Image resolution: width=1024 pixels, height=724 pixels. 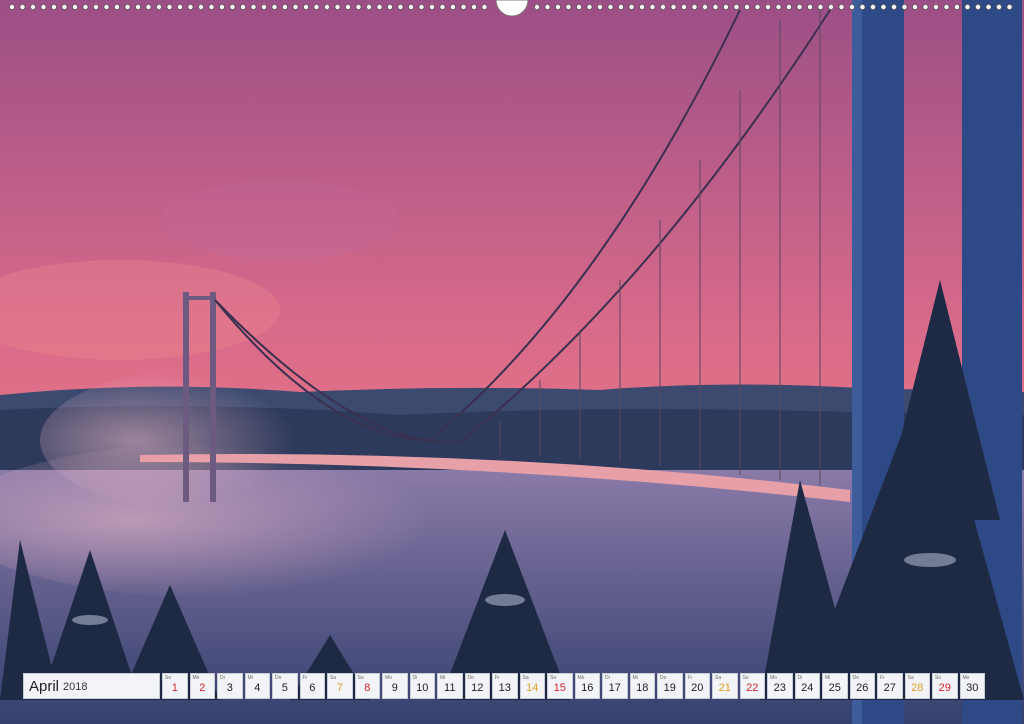 I want to click on day-number: 8, so click(x=367, y=688).